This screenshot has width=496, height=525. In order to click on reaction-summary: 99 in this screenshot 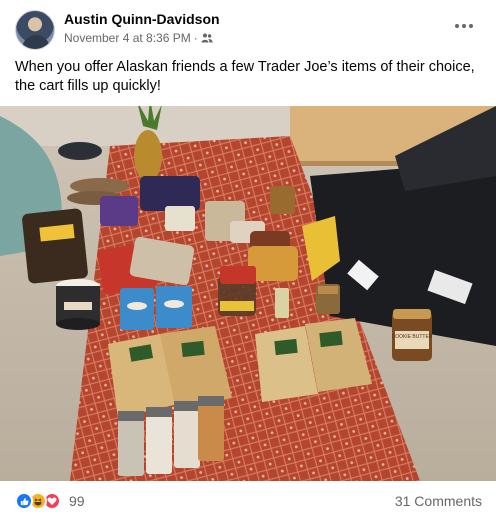, I will do `click(50, 501)`.